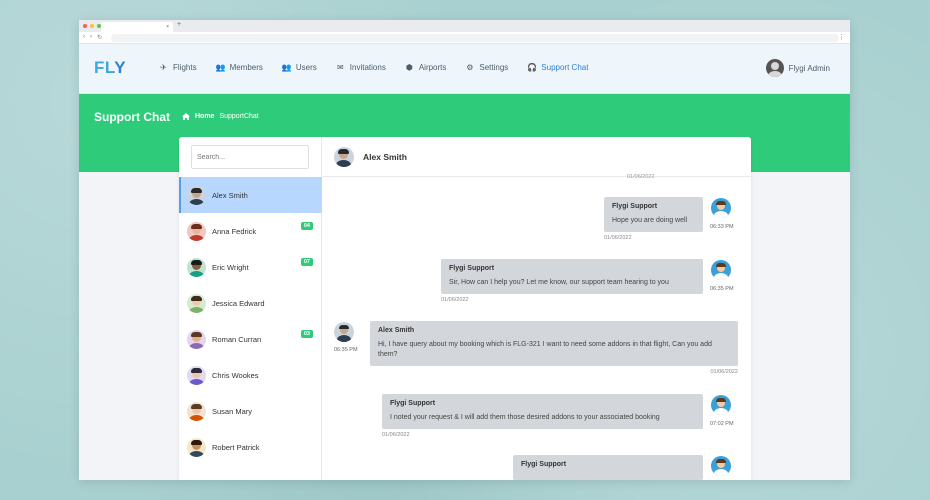 This screenshot has height=500, width=930. Describe the element at coordinates (84, 37) in the screenshot. I see `back-icon: ‹` at that location.